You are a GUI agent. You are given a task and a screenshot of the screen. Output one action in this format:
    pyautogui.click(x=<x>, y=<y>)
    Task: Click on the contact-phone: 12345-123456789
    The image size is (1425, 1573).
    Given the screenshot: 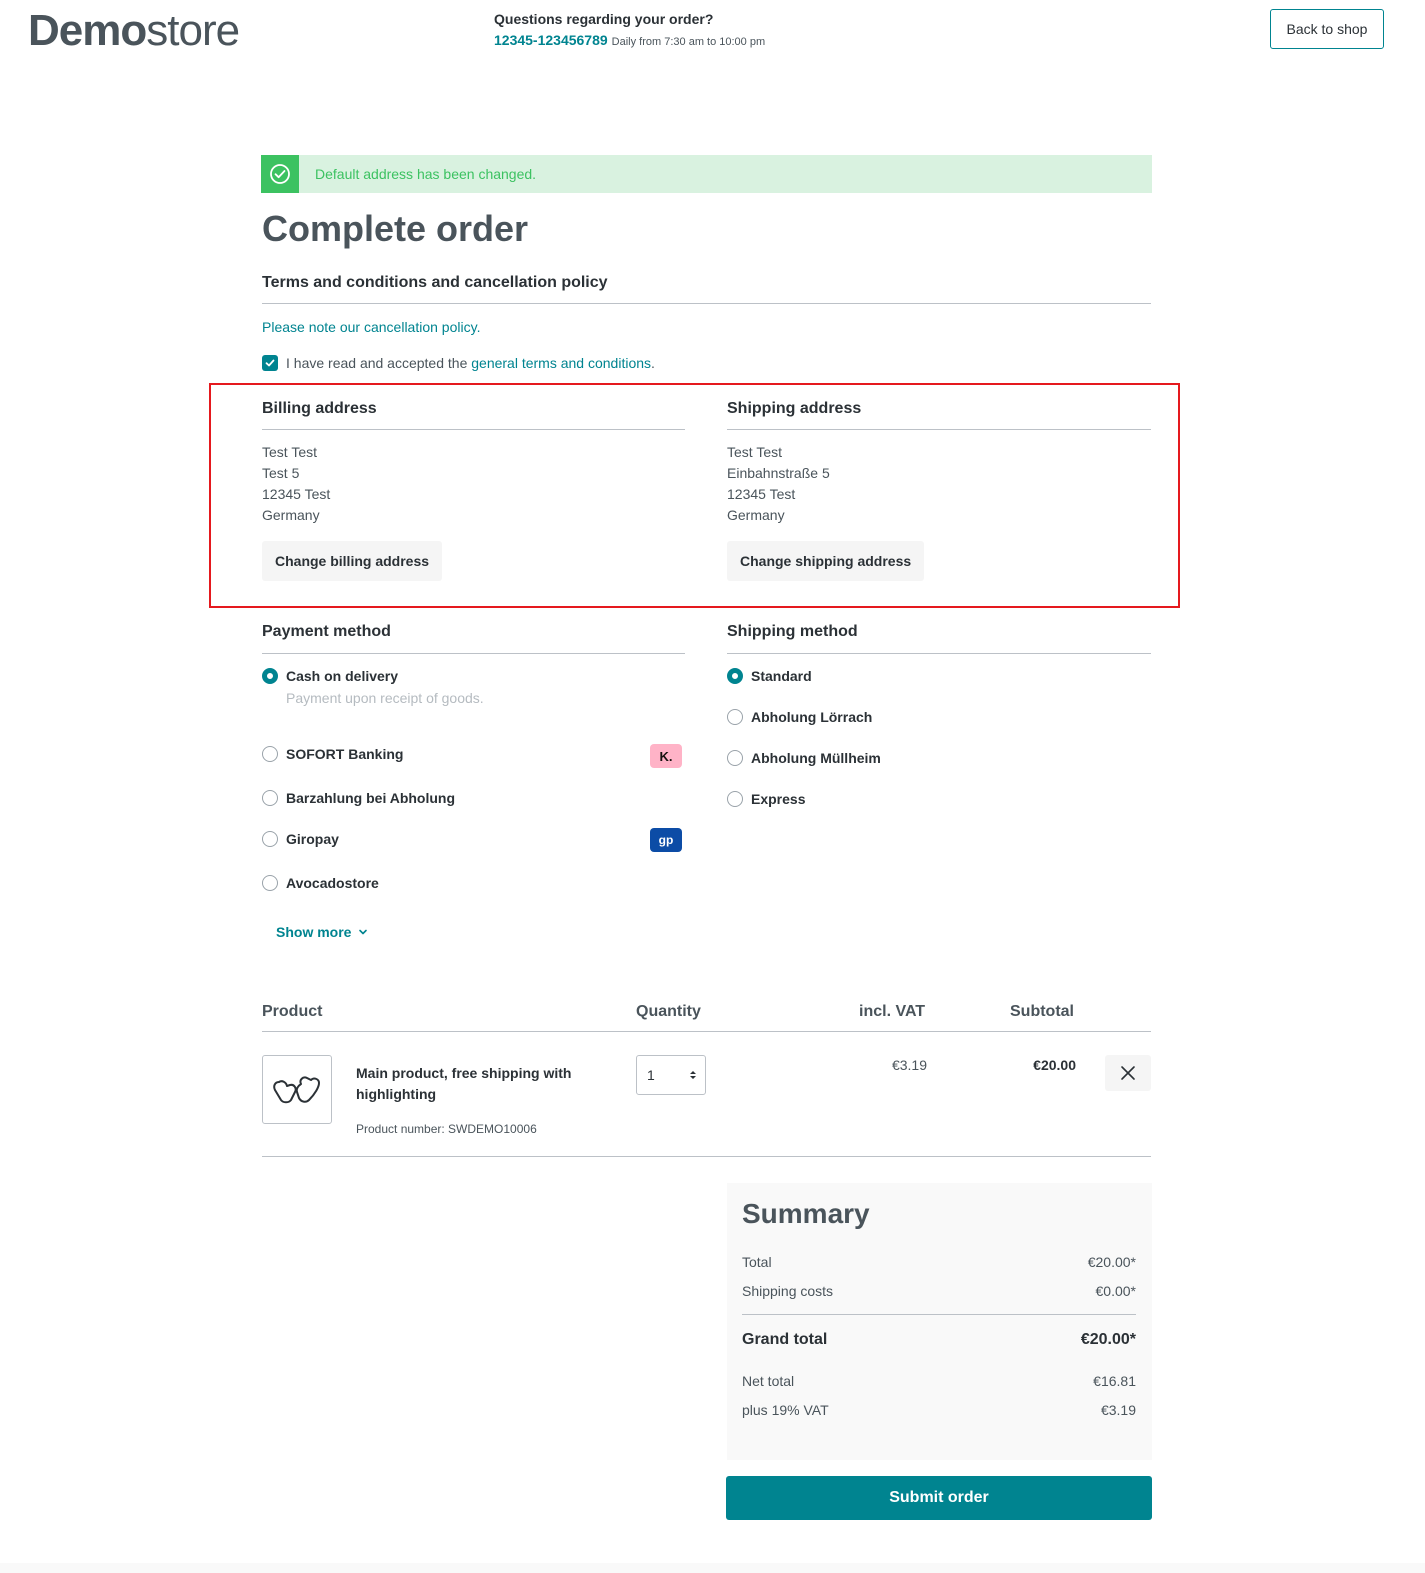 What is the action you would take?
    pyautogui.click(x=551, y=40)
    